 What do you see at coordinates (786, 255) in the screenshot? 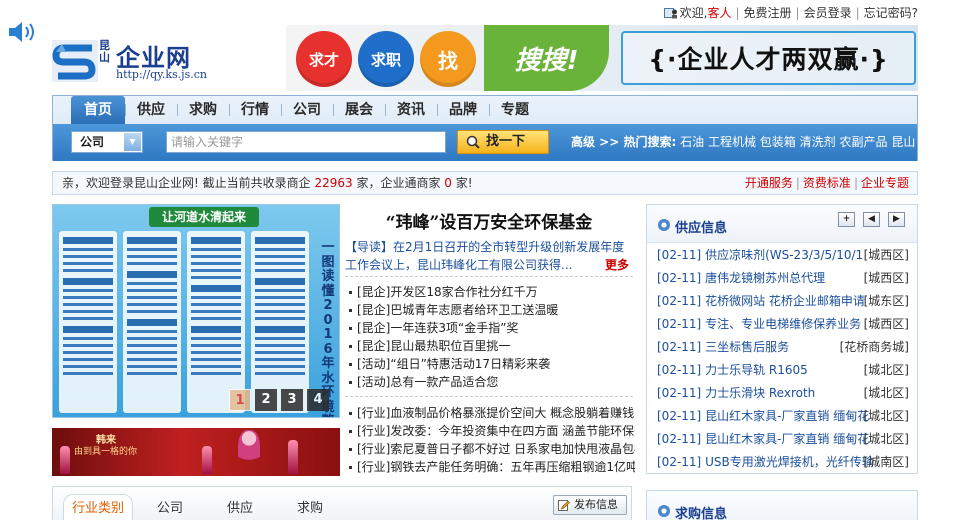
I see `supply-row: [02-11] 供应凉味剂(WS-23/3/5/10/1 [城西区]` at bounding box center [786, 255].